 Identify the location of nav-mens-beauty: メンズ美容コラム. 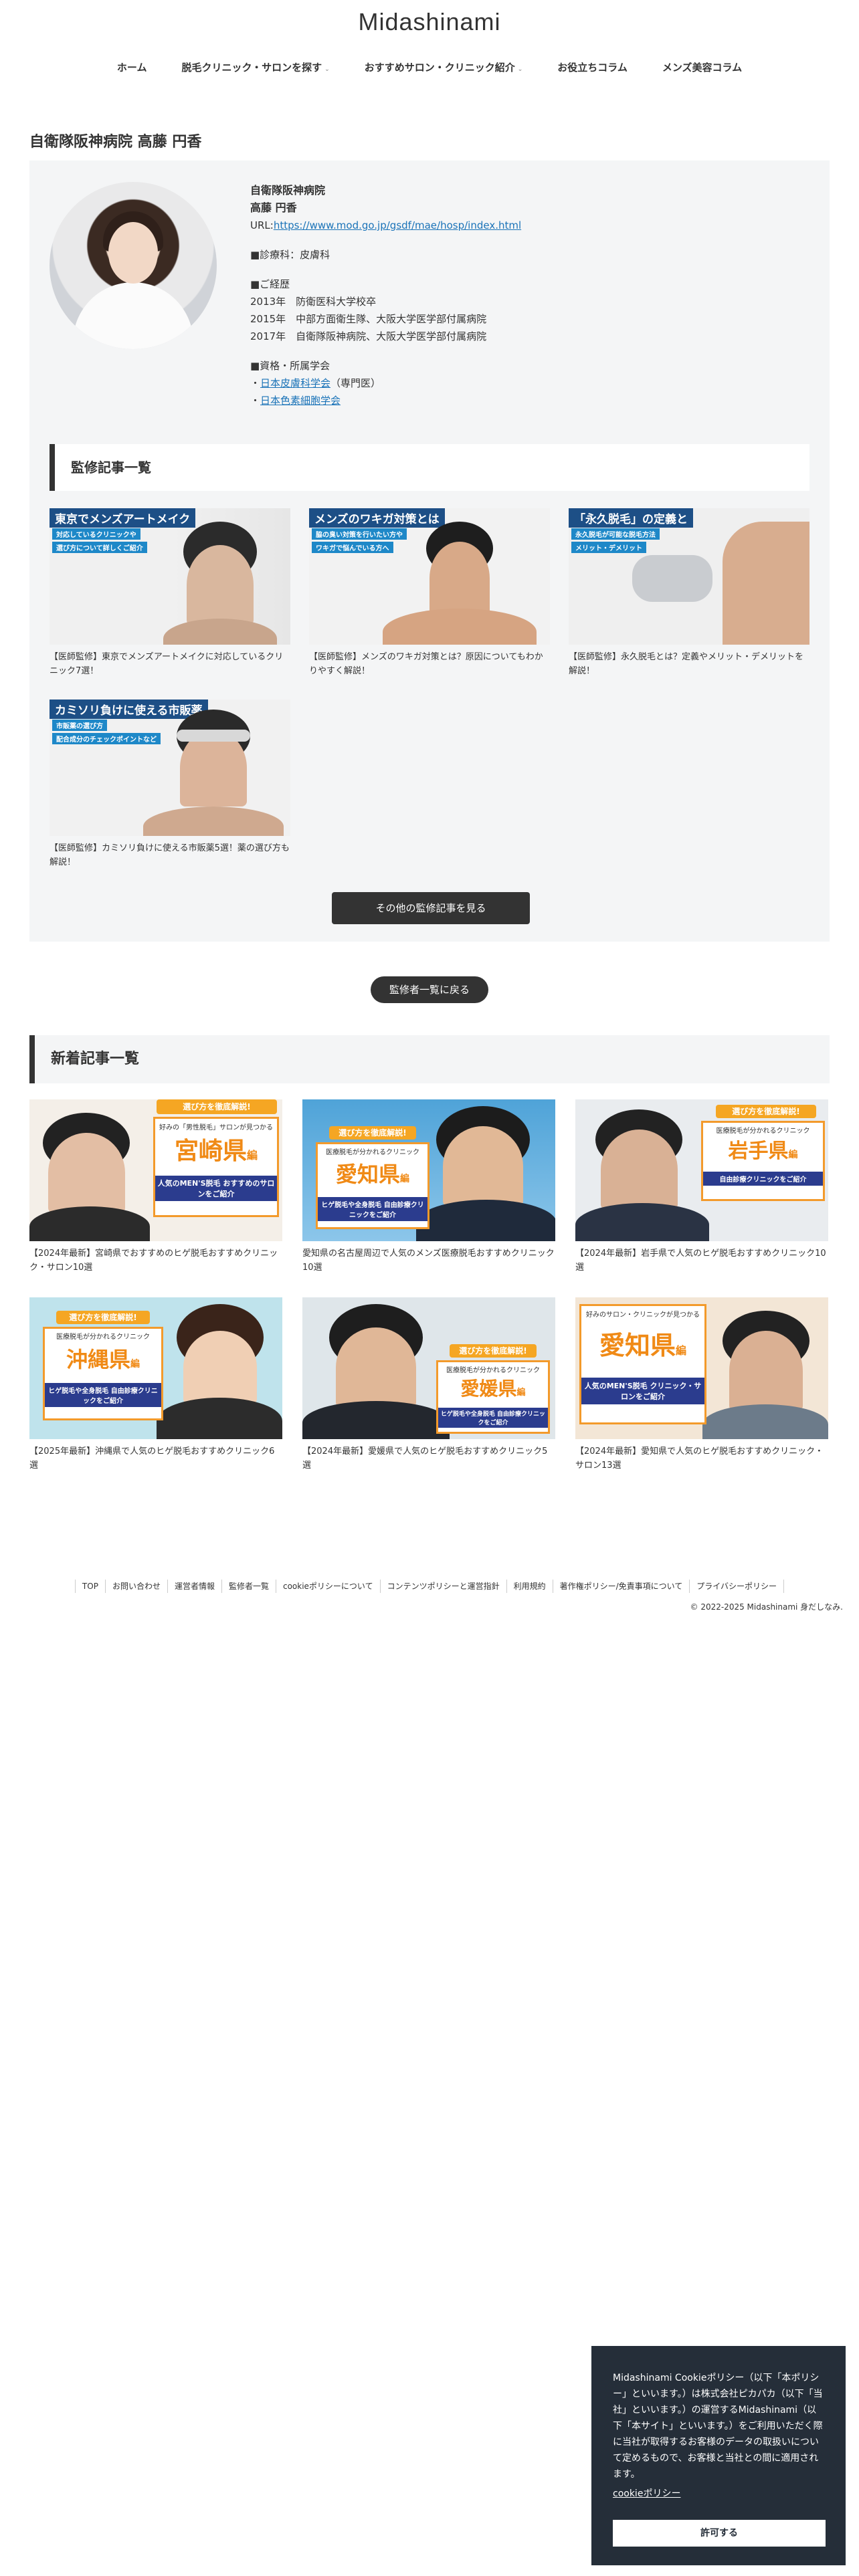
(702, 69).